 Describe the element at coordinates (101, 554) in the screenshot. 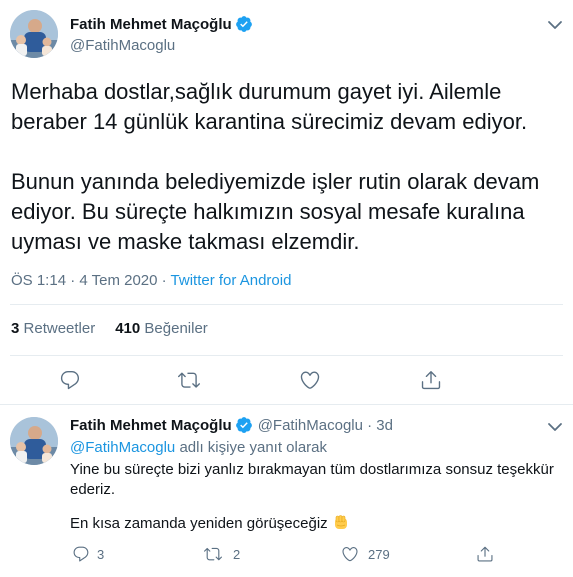

I see `reply-count: 3` at that location.